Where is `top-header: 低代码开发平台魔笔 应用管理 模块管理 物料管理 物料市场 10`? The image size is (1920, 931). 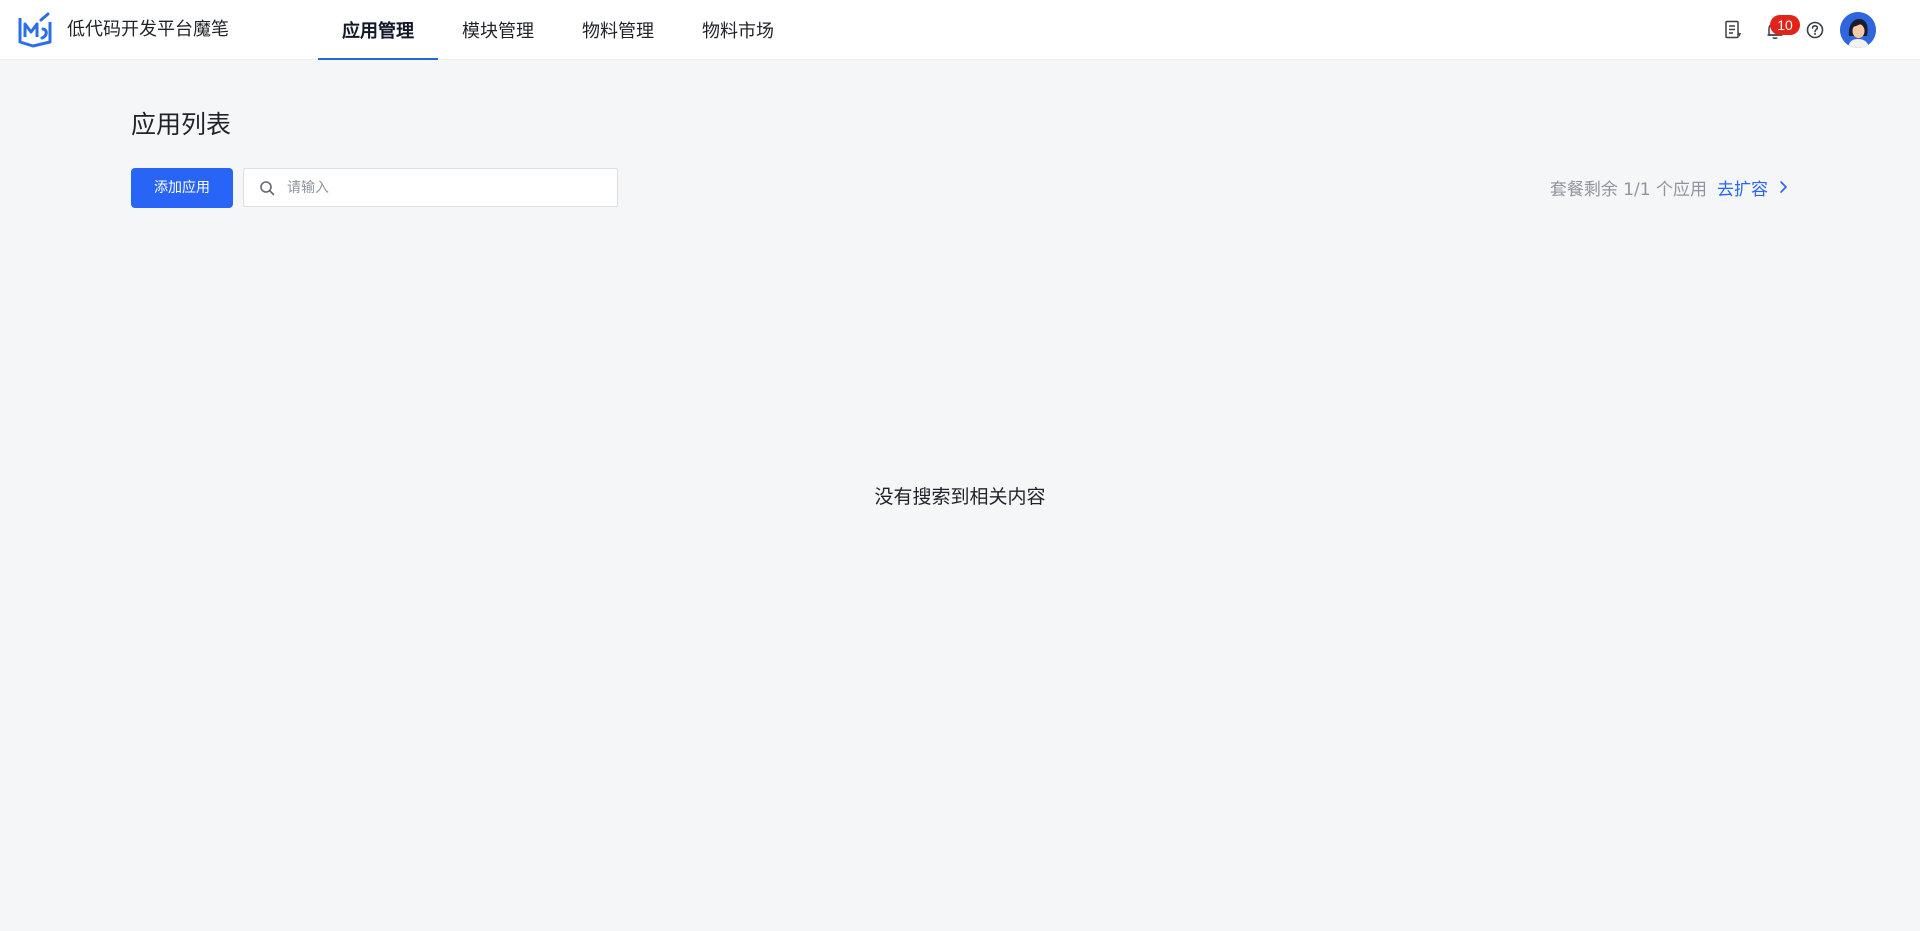
top-header: 低代码开发平台魔笔 应用管理 模块管理 物料管理 物料市场 10 is located at coordinates (960, 30).